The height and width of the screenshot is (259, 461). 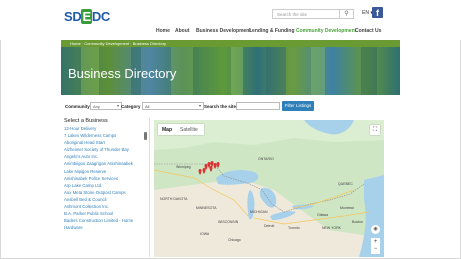 What do you see at coordinates (106, 199) in the screenshot?
I see `list-item: Ansbell Bed & Council` at bounding box center [106, 199].